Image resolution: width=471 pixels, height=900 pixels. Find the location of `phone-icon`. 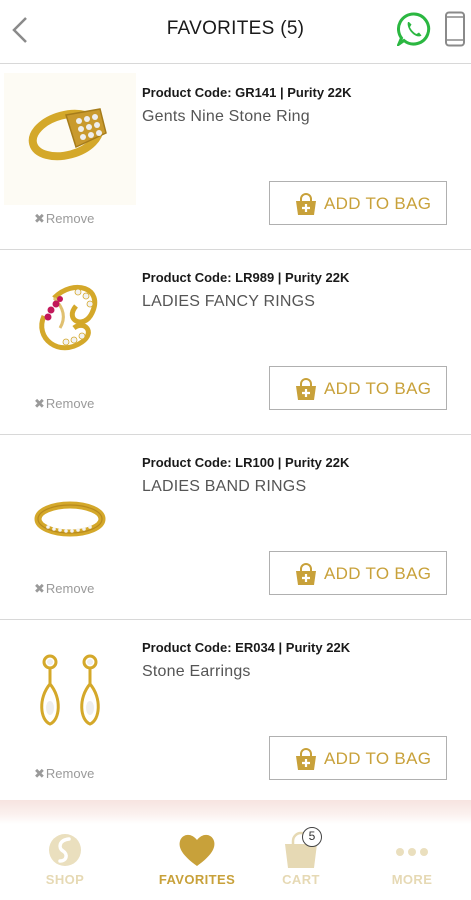

phone-icon is located at coordinates (455, 29).